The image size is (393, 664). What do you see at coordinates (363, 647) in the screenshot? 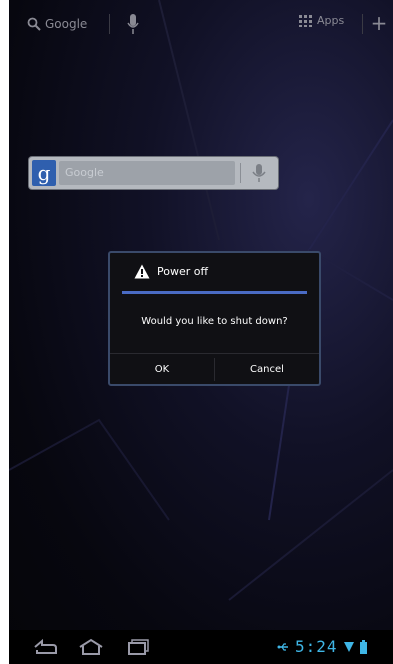
I see `battery-icon` at bounding box center [363, 647].